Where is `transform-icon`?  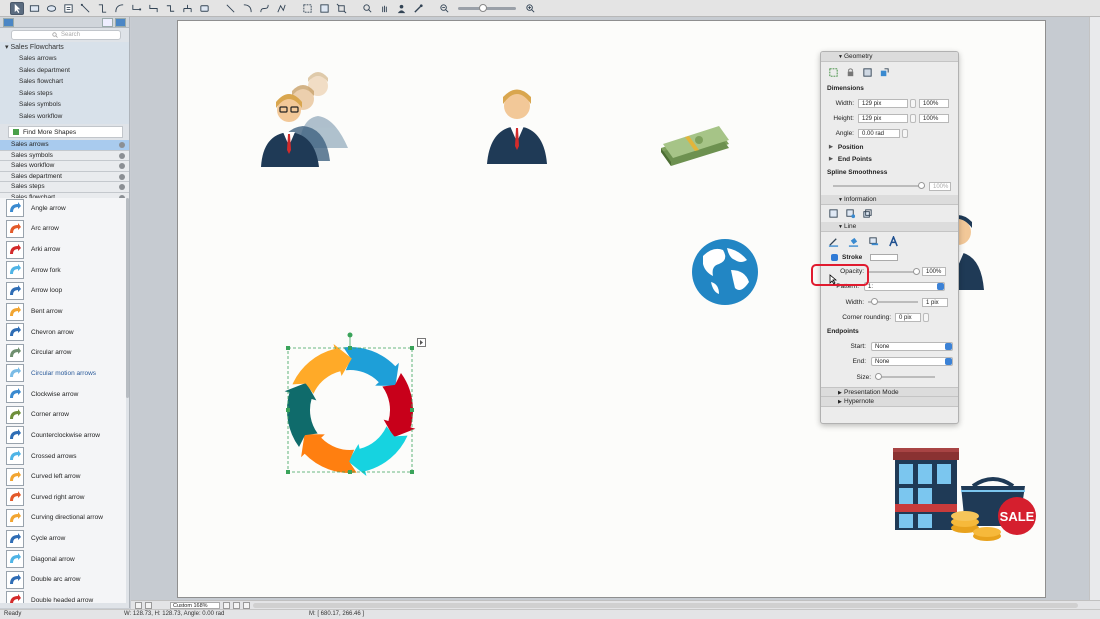
transform-icon is located at coordinates (884, 72).